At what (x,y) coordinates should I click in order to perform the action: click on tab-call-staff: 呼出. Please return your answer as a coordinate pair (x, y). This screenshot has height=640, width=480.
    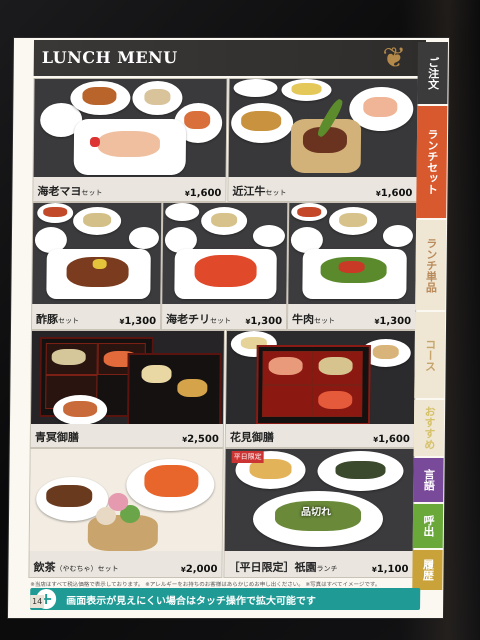
    Looking at the image, I should click on (428, 526).